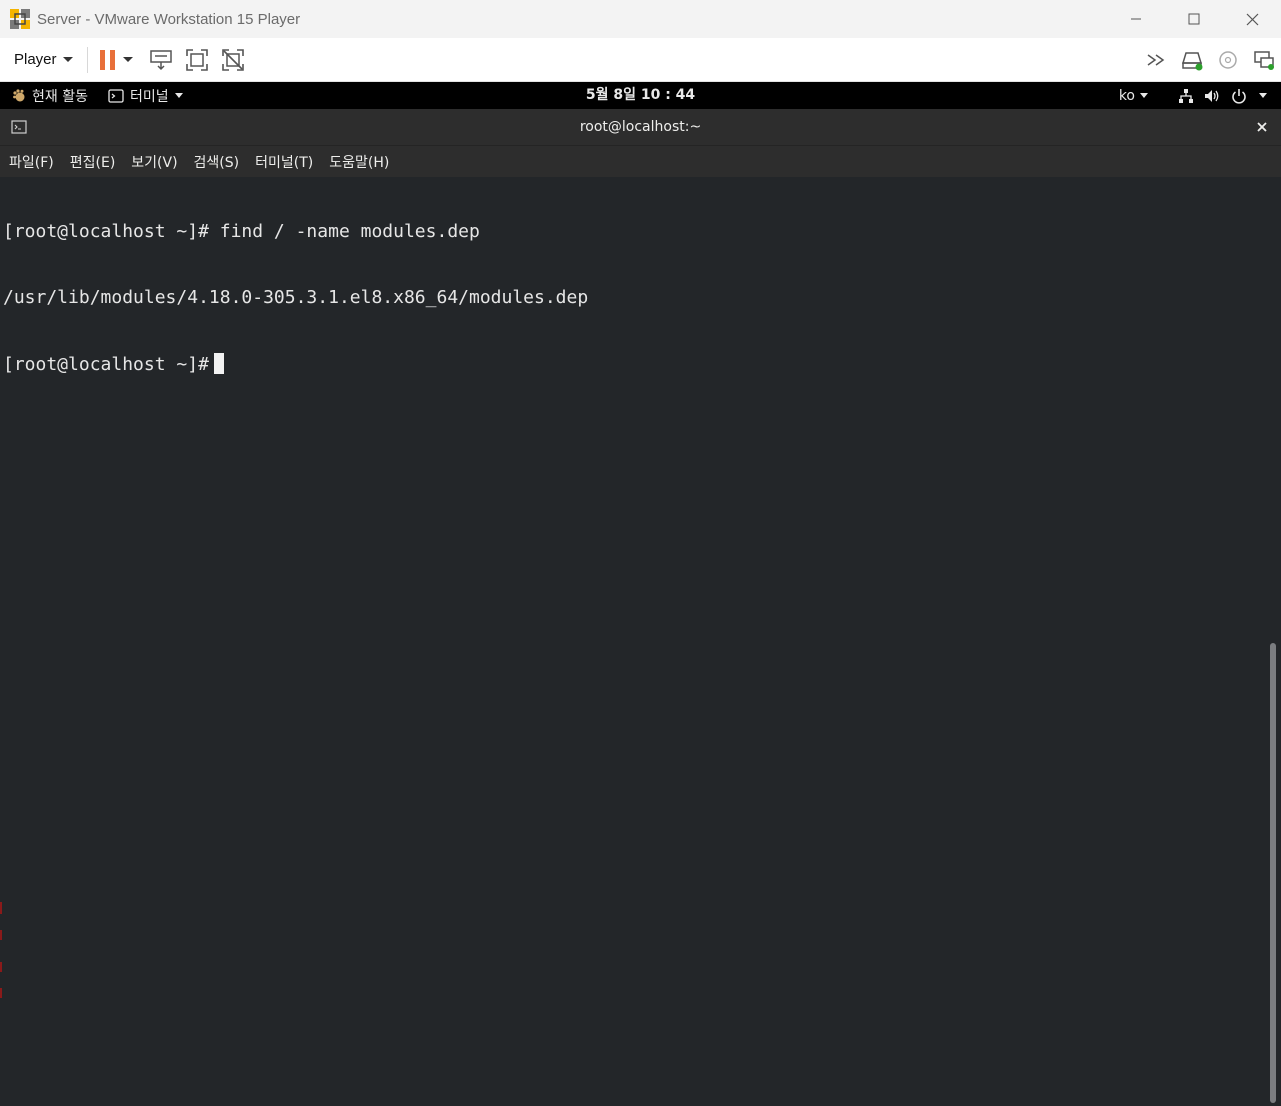 Image resolution: width=1281 pixels, height=1106 pixels. What do you see at coordinates (20, 19) in the screenshot?
I see `vmware-logo-icon` at bounding box center [20, 19].